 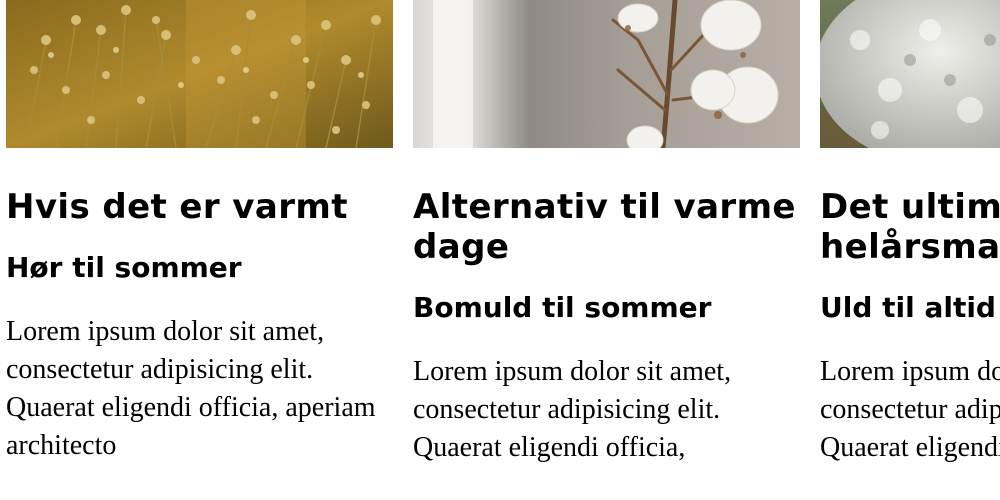 I want to click on card-title: Alternativ til varme dage, so click(x=604, y=227).